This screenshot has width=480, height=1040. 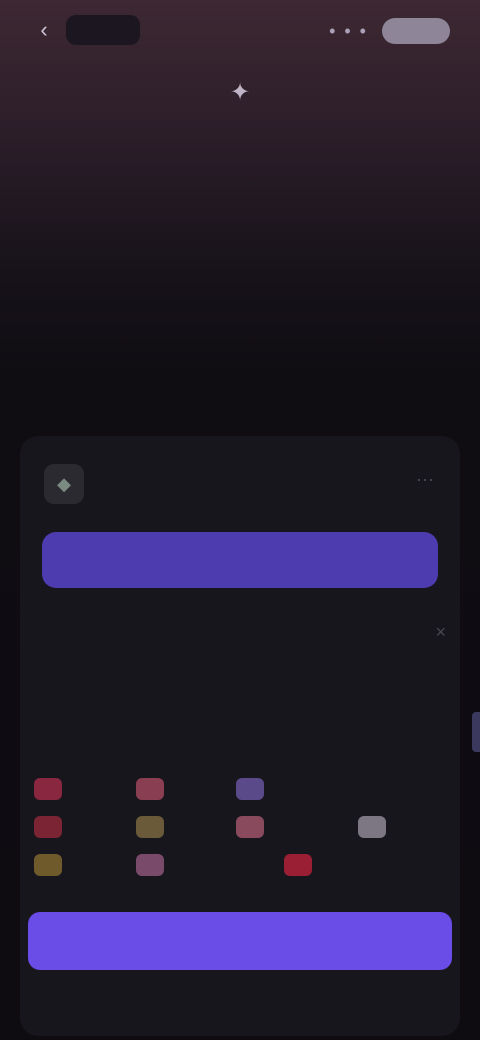 I want to click on continue-button, so click(x=240, y=941).